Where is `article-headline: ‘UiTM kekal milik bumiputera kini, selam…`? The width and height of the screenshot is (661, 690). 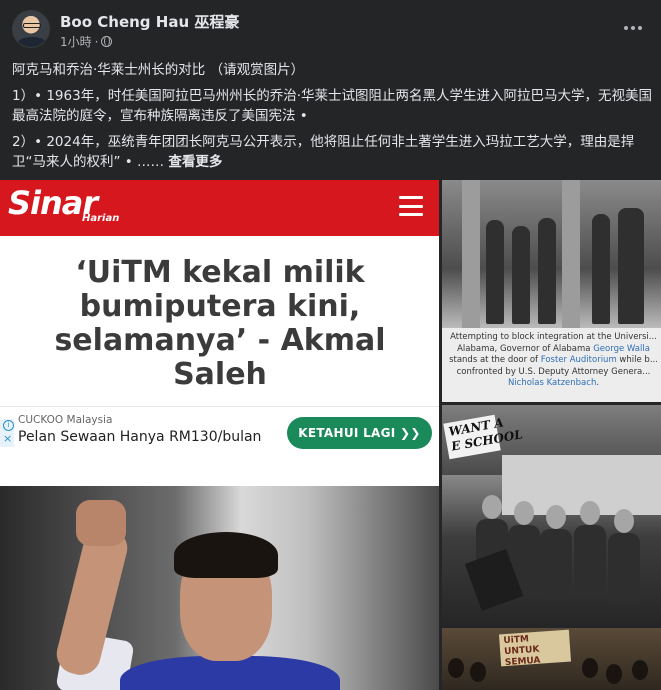
article-headline: ‘UiTM kekal milik bumiputera kini, selam… is located at coordinates (220, 323).